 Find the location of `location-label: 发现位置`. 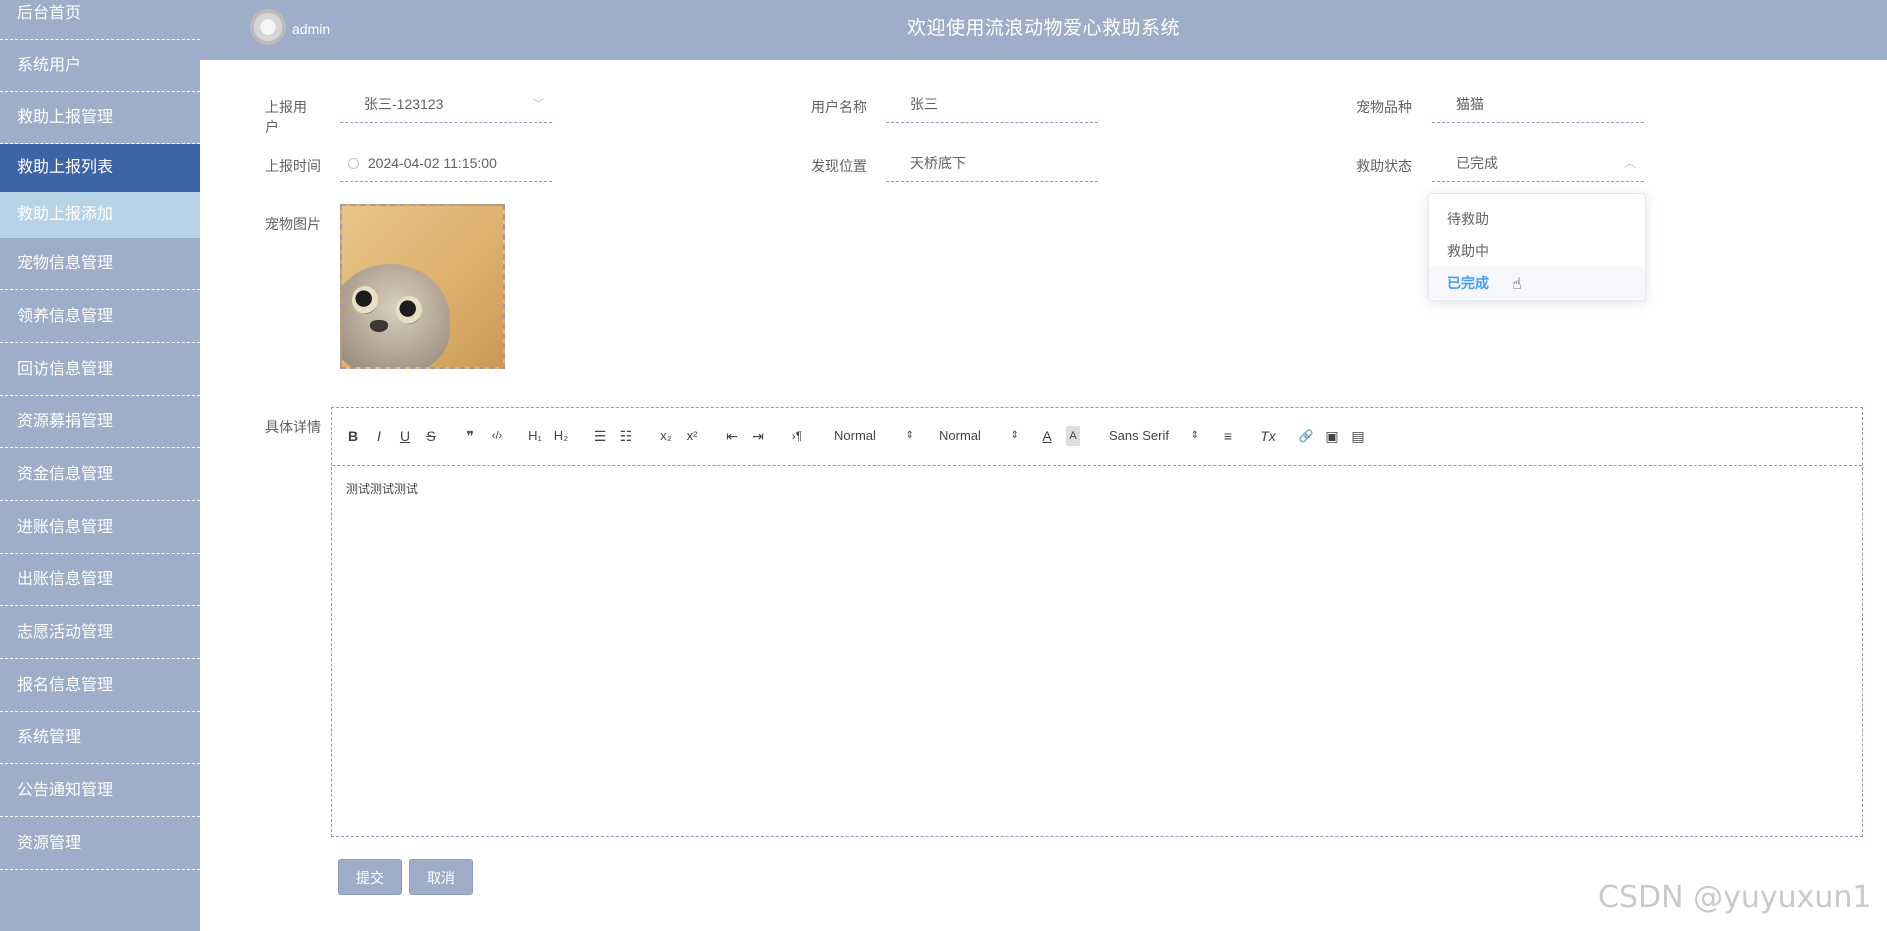

location-label: 发现位置 is located at coordinates (839, 166).